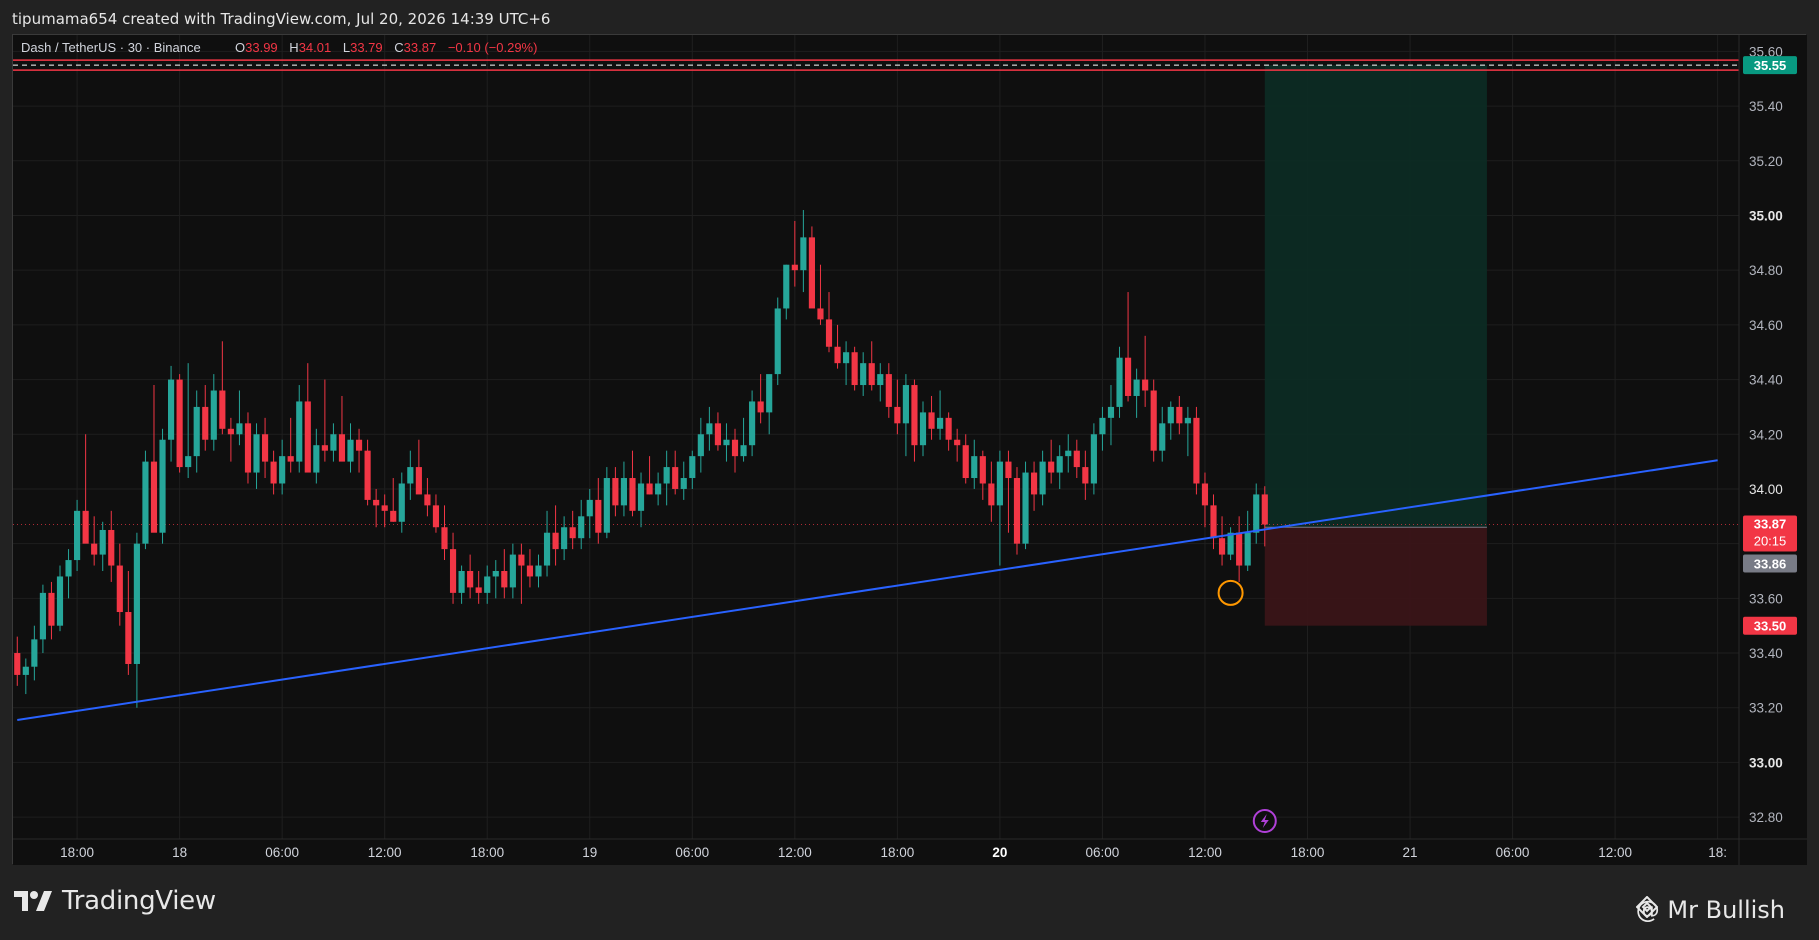  Describe the element at coordinates (1375, 576) in the screenshot. I see `stop-loss-zone` at that location.